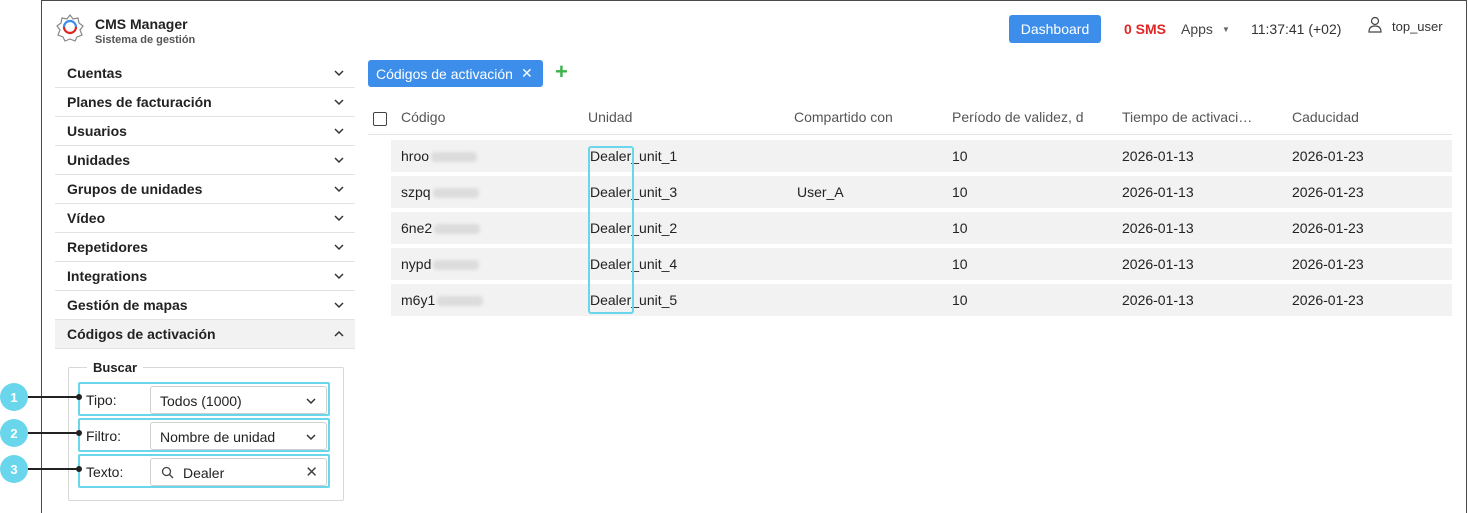  What do you see at coordinates (527, 73) in the screenshot?
I see `close-icon: ✕` at bounding box center [527, 73].